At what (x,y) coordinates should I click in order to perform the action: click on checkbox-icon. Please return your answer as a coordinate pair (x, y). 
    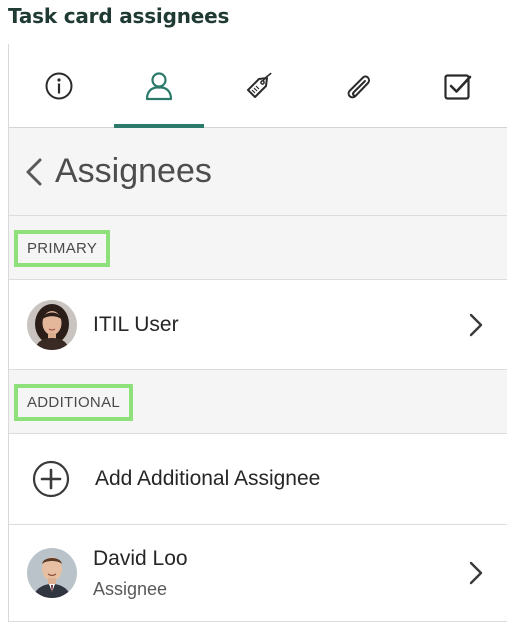
    Looking at the image, I should click on (458, 86).